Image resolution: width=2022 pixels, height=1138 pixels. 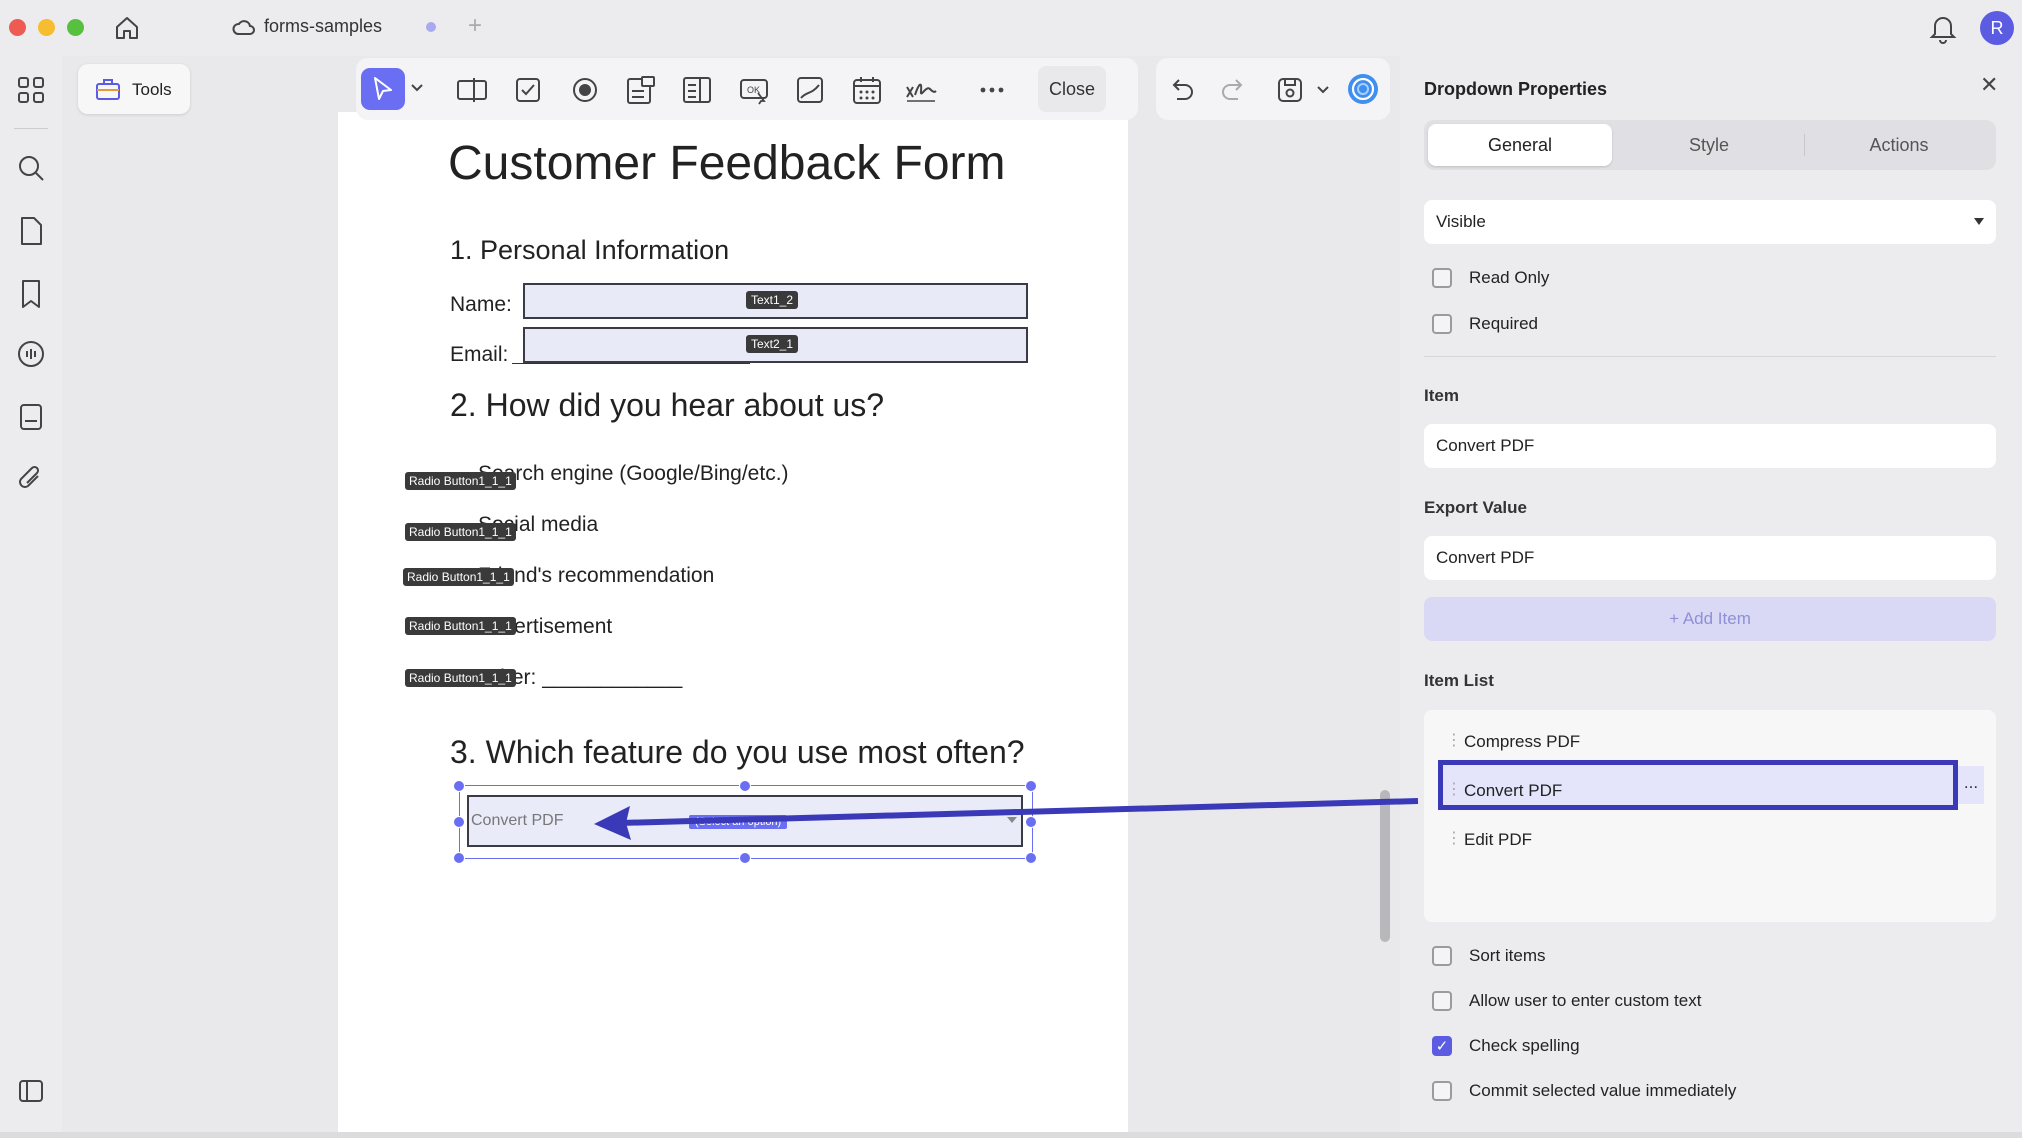 What do you see at coordinates (243, 27) in the screenshot?
I see `cloud-icon` at bounding box center [243, 27].